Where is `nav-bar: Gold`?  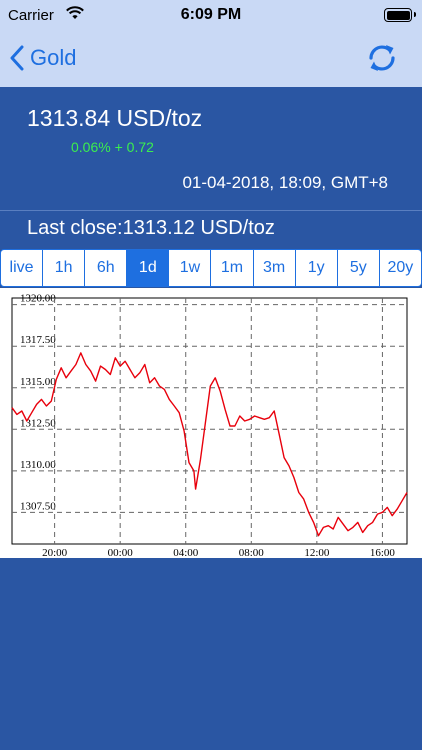
nav-bar: Gold is located at coordinates (211, 59).